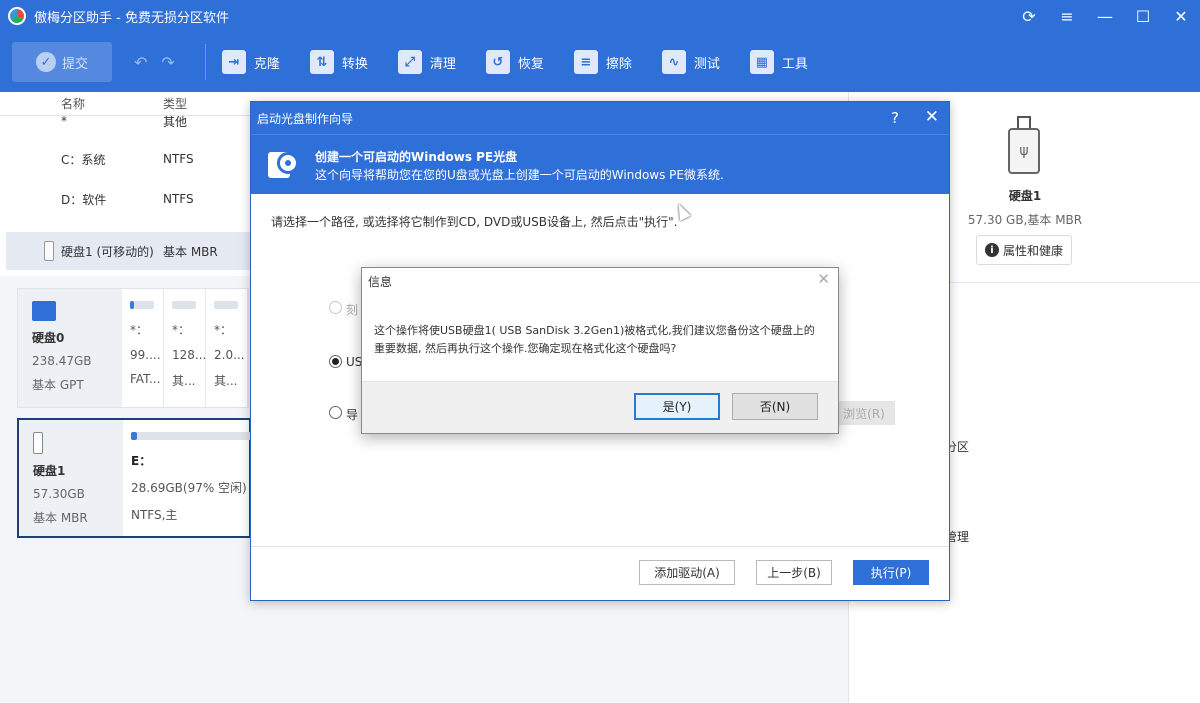 The width and height of the screenshot is (1200, 703). I want to click on wipe-button: ≡ 擦除, so click(602, 62).